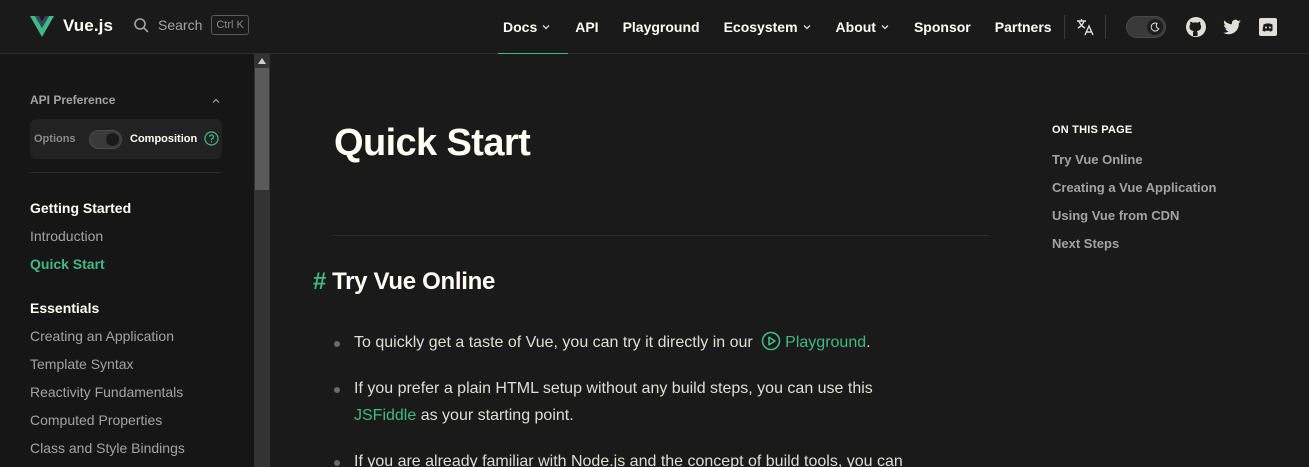  I want to click on jsfiddle-link: JSFiddle, so click(385, 415).